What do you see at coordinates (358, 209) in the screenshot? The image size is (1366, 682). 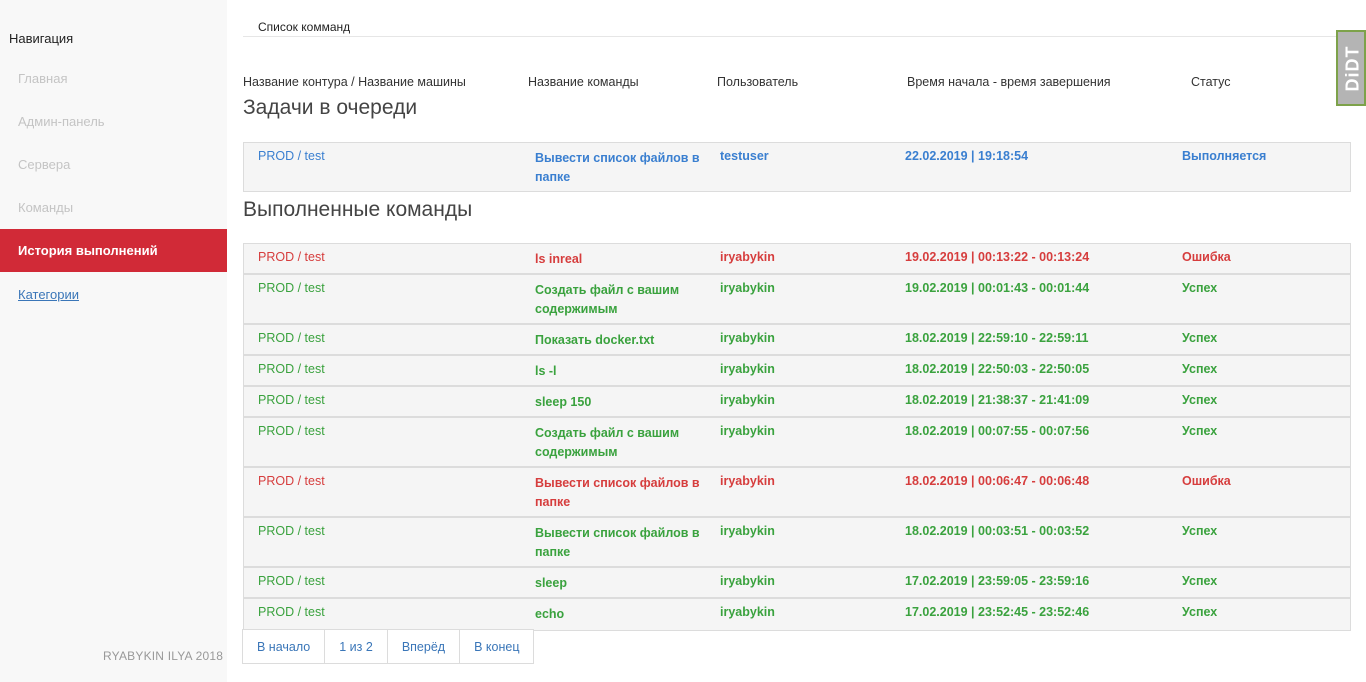 I see `done-section-title: Выполненные команды` at bounding box center [358, 209].